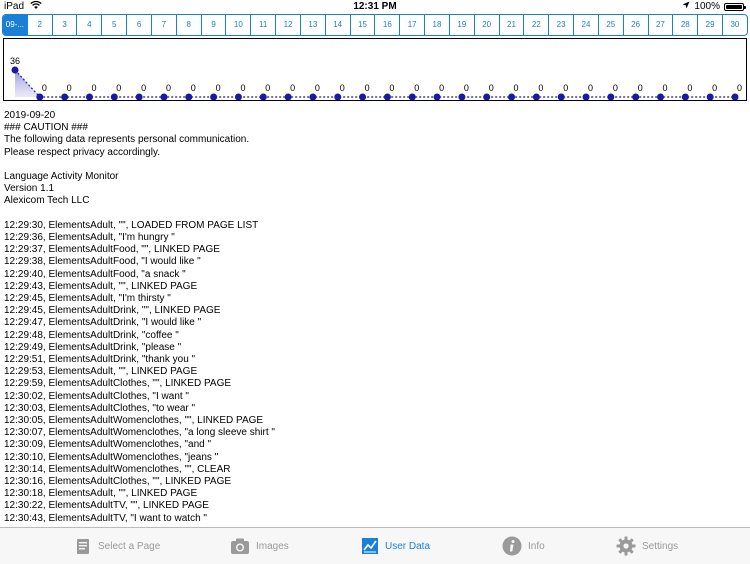 Image resolution: width=750 pixels, height=564 pixels. I want to click on day-tab-9: 9, so click(214, 25).